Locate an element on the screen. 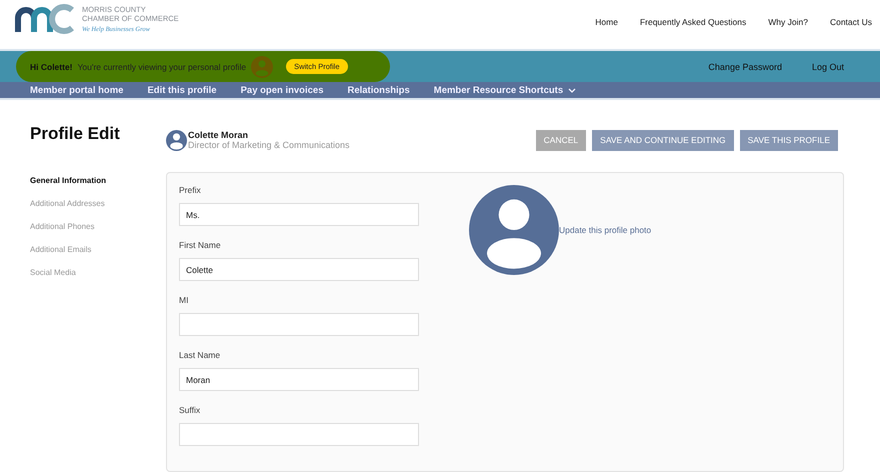  main-nav-item: Relationships is located at coordinates (378, 90).